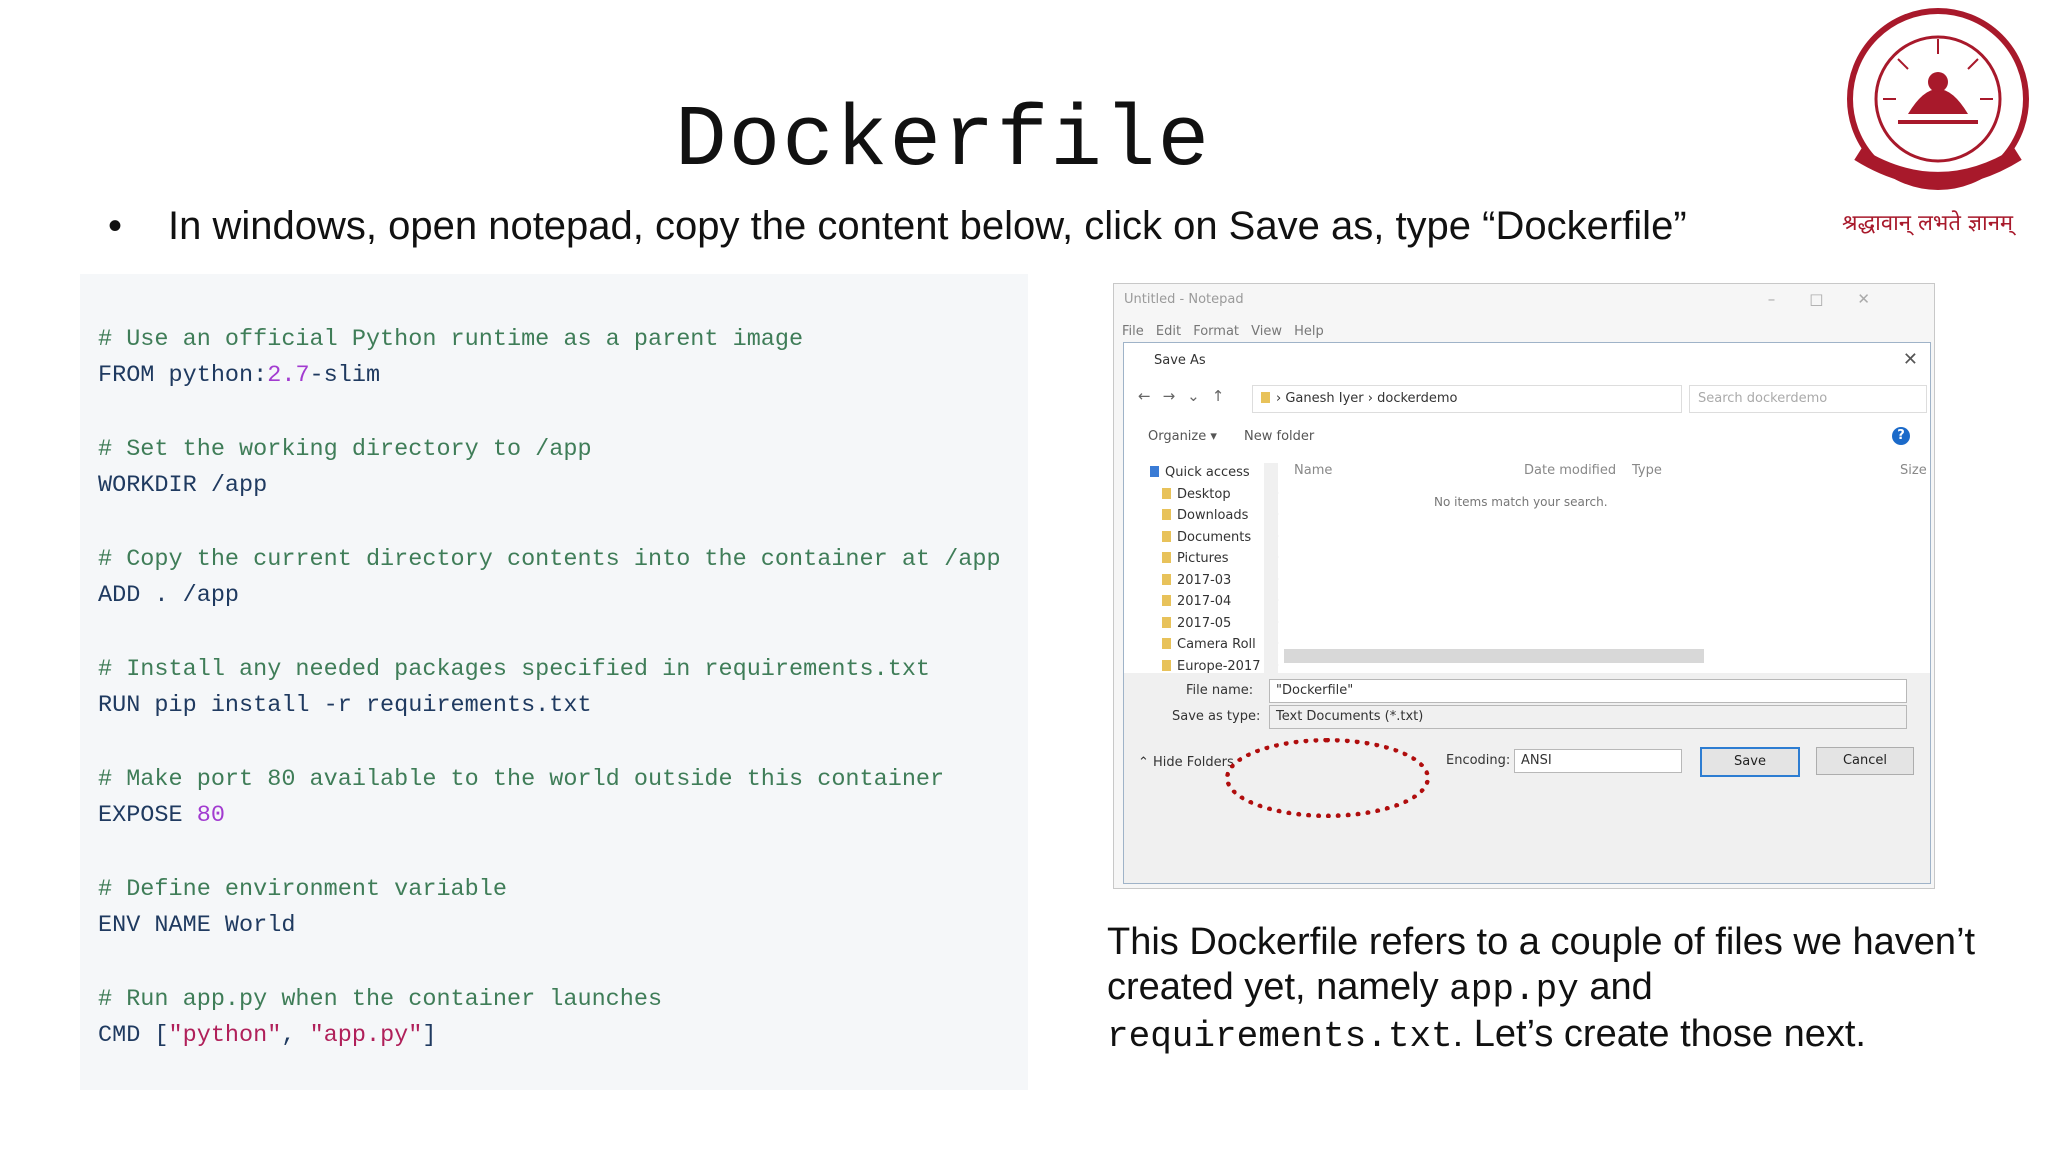  I want to click on sidebar-item: Desktop✦, so click(1220, 494).